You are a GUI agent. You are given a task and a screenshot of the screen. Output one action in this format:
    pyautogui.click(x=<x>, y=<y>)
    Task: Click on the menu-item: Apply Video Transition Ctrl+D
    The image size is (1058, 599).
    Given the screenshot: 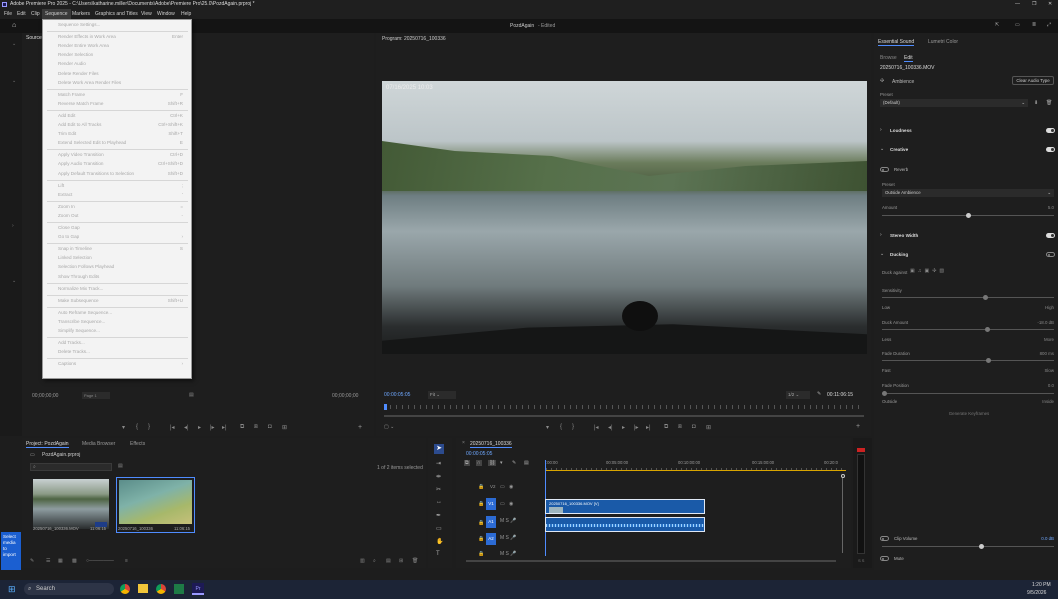 What is the action you would take?
    pyautogui.click(x=120, y=155)
    